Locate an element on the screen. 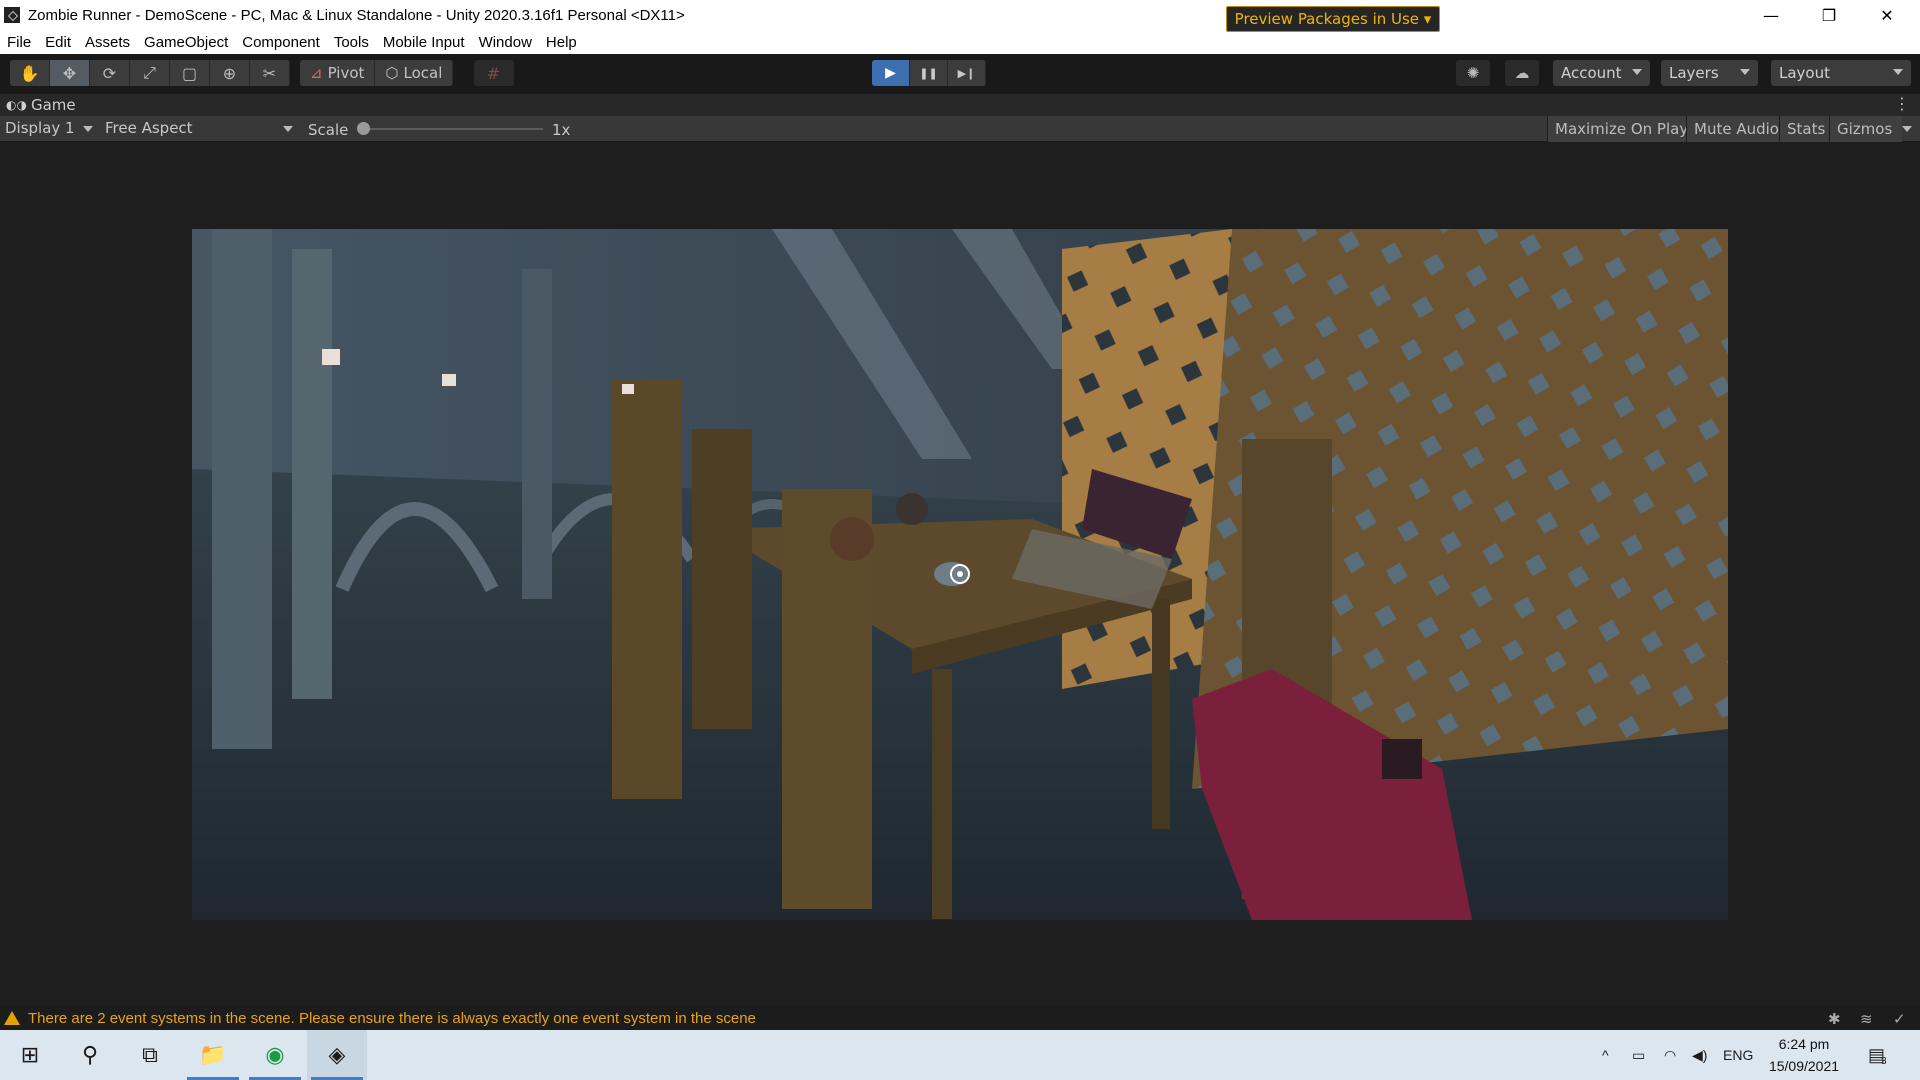 This screenshot has width=1920, height=1080. move-tool-icon: ✥ is located at coordinates (70, 73).